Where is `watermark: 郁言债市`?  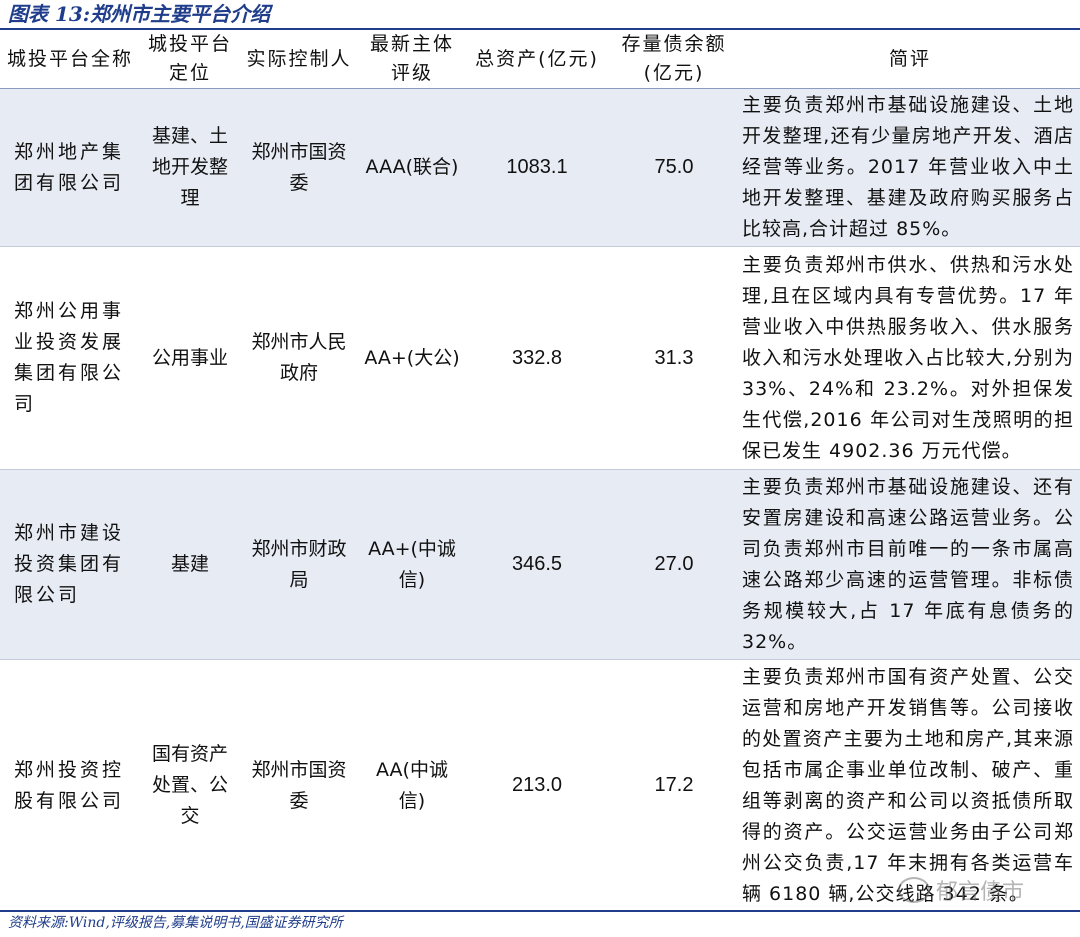
watermark: 郁言债市 is located at coordinates (983, 890).